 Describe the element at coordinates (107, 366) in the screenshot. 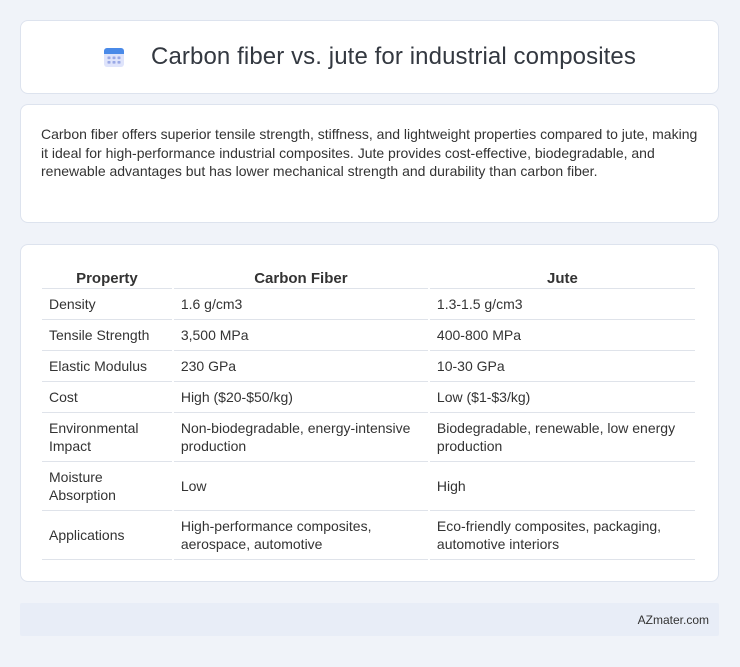

I see `property-cell: Elastic Modulus` at that location.